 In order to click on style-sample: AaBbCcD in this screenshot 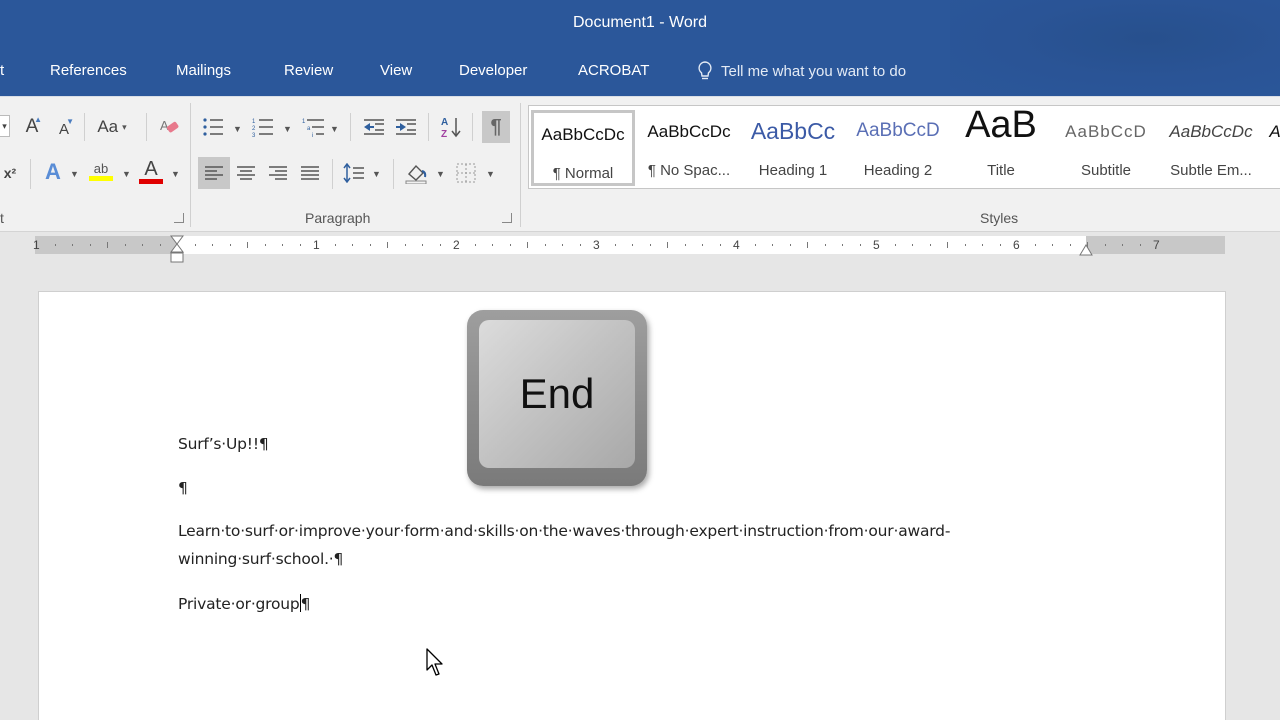, I will do `click(898, 130)`.